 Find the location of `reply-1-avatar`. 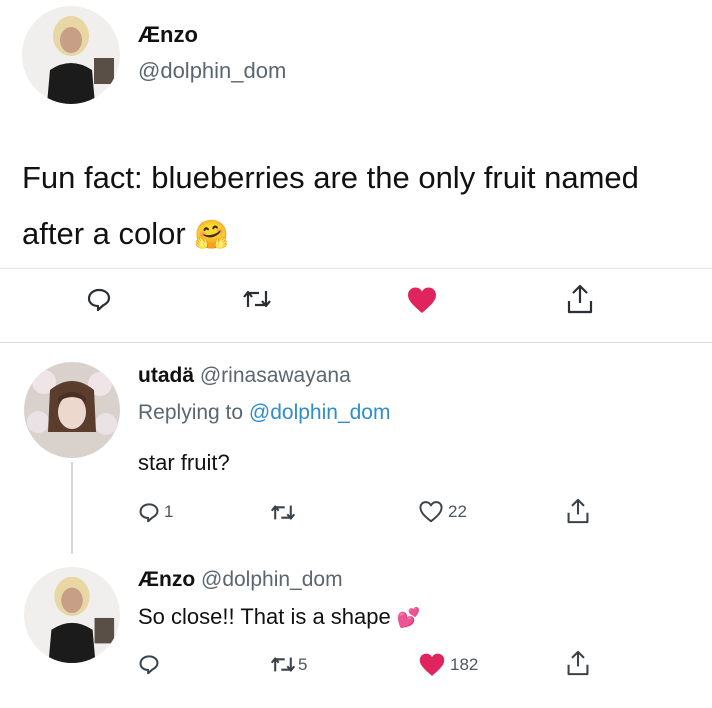

reply-1-avatar is located at coordinates (72, 410).